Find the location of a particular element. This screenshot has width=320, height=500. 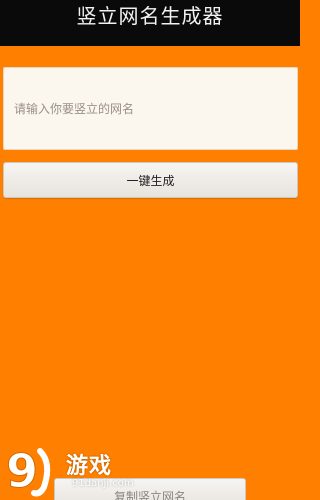

name-input is located at coordinates (150, 108).